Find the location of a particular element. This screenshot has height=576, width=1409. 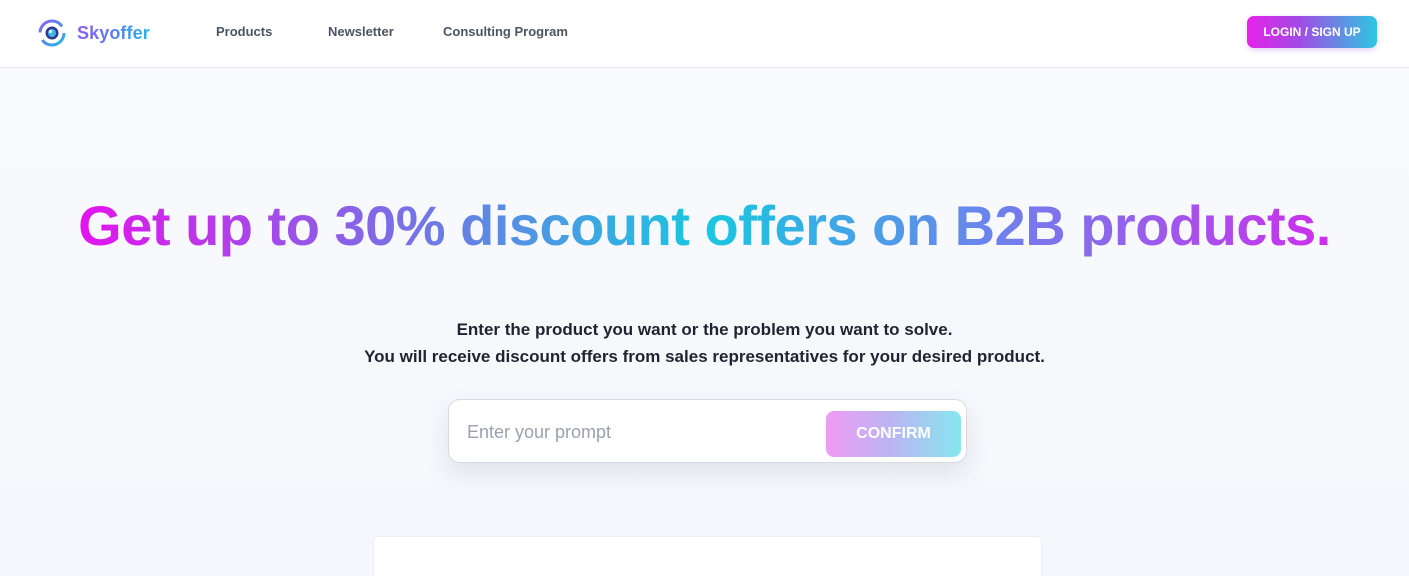

prompt-form: CONFIRM is located at coordinates (707, 431).